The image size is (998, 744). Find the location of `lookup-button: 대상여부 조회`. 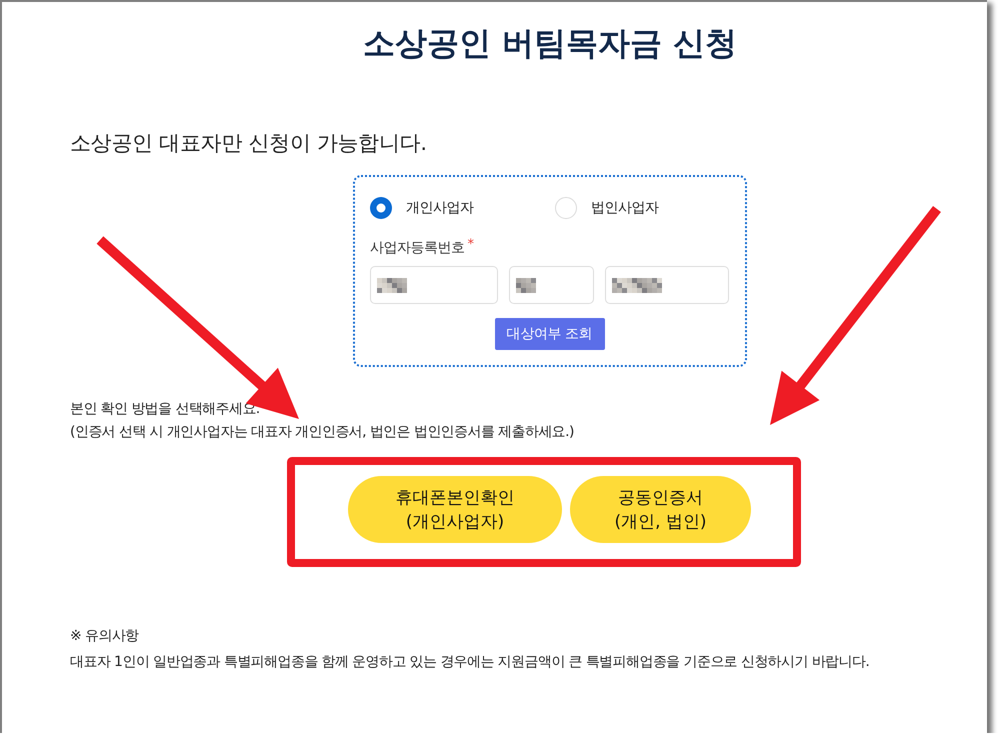

lookup-button: 대상여부 조회 is located at coordinates (549, 334).